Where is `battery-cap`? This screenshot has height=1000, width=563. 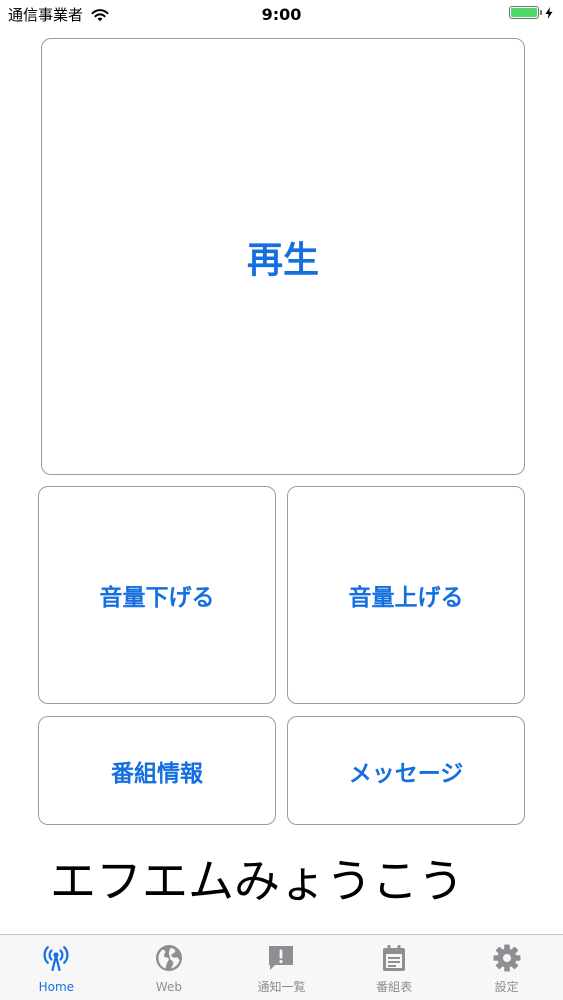
battery-cap is located at coordinates (541, 12).